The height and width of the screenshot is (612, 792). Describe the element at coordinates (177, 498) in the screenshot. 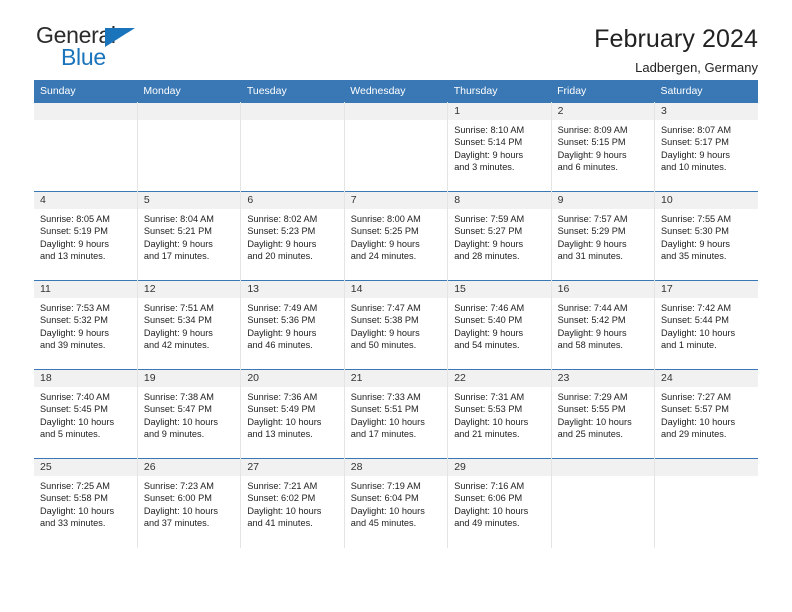

I see `sunset-text: Sunset: 6:00 PM` at that location.